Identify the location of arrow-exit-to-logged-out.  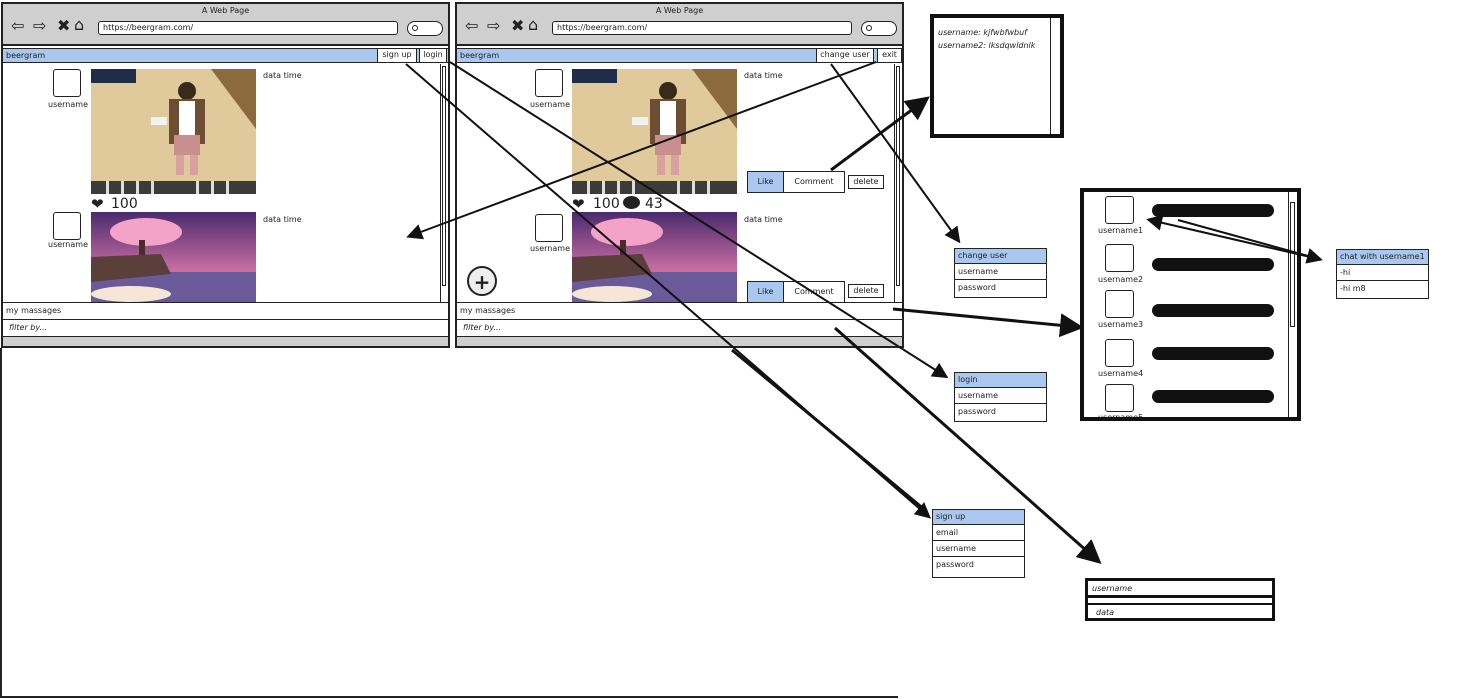
(641, 150).